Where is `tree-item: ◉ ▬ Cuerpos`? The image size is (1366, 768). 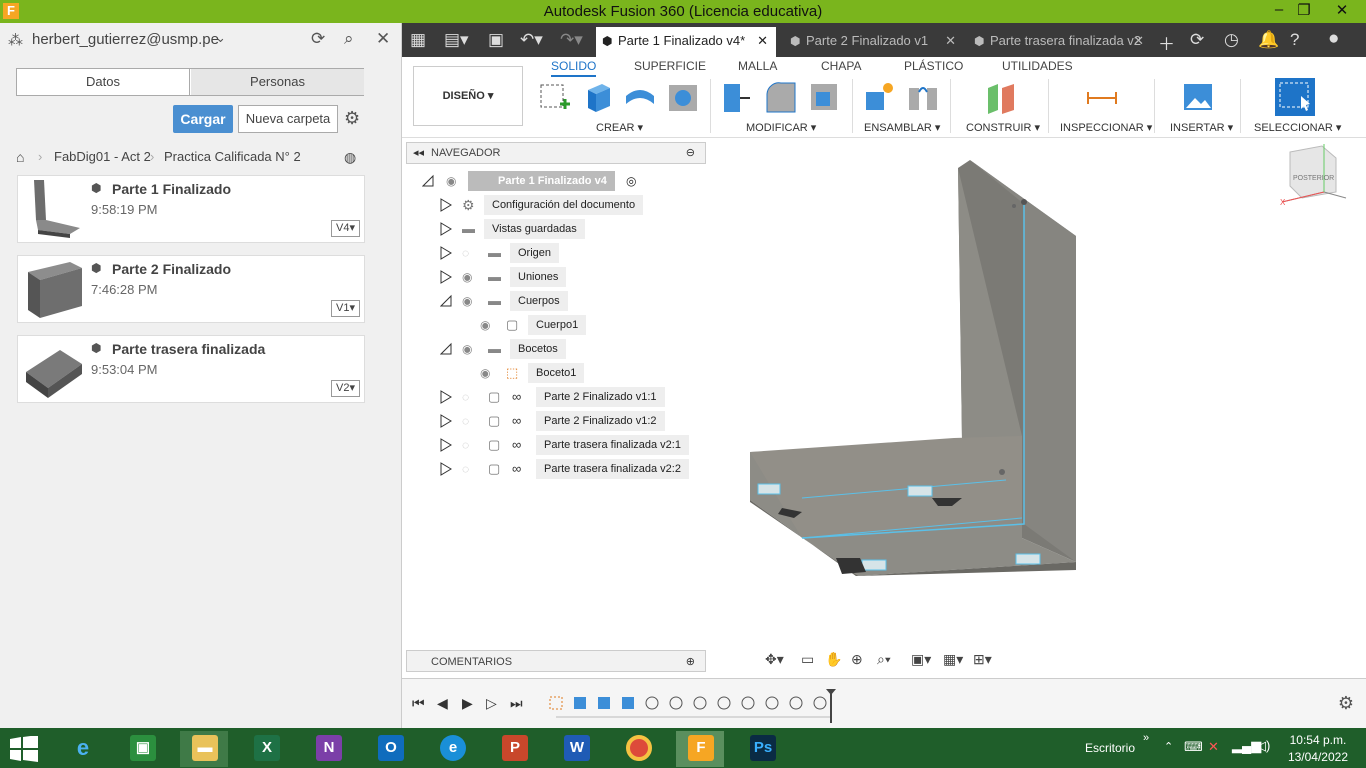
tree-item: ◉ ▬ Cuerpos is located at coordinates (560, 301).